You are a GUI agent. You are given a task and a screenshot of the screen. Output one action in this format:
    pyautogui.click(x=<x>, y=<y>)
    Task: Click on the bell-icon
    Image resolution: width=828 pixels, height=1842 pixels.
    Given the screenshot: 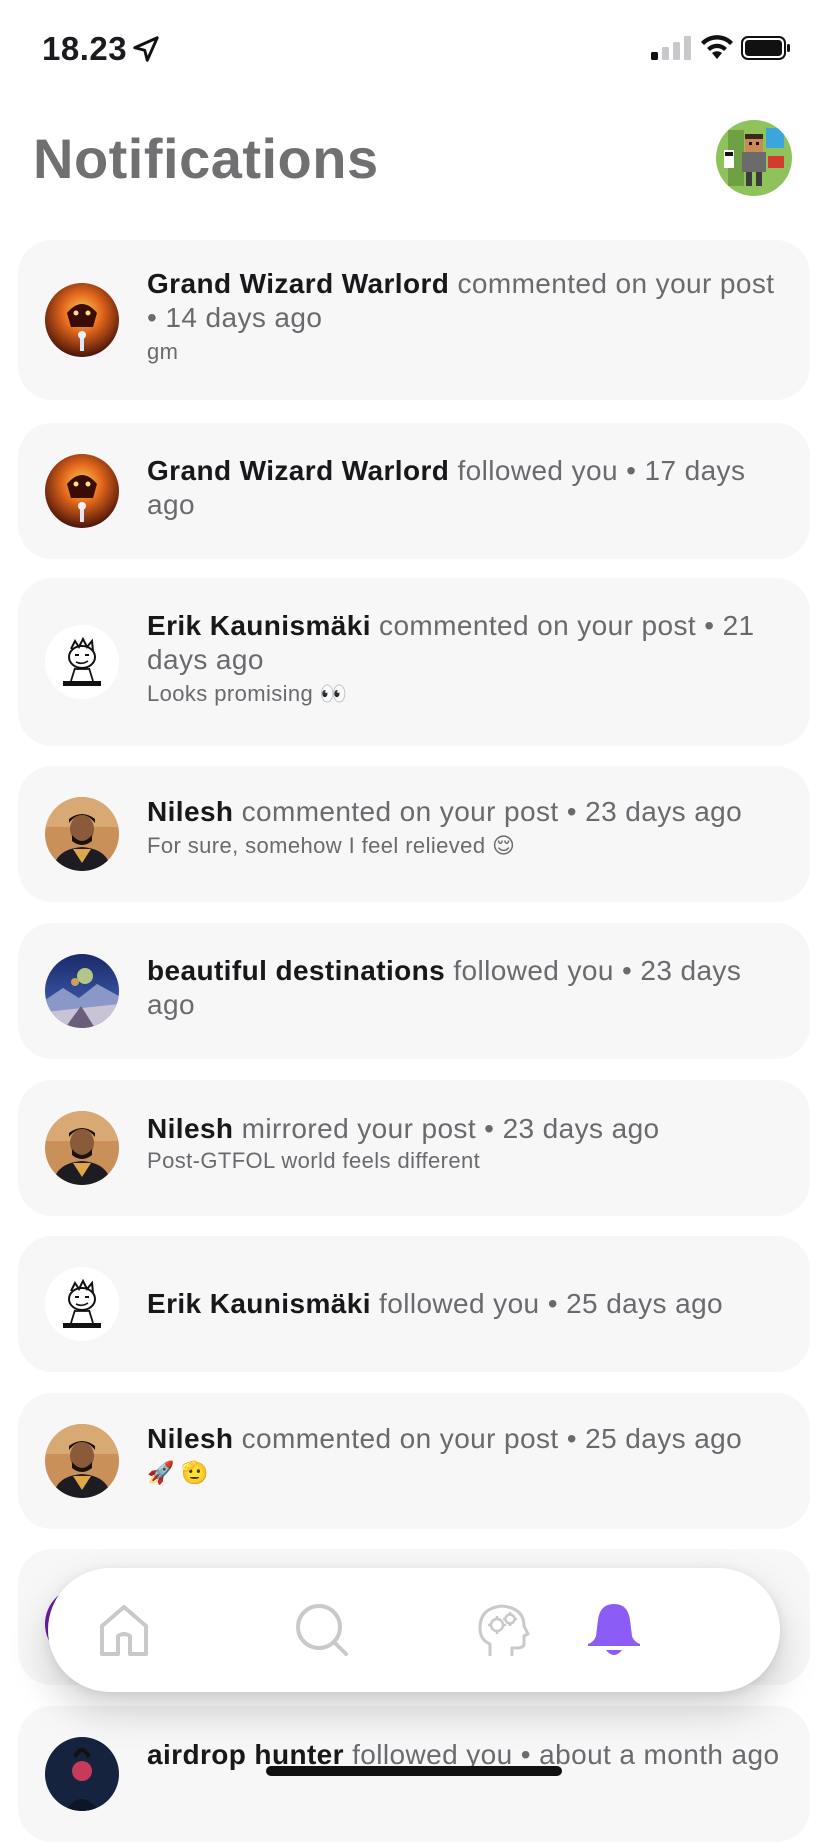 What is the action you would take?
    pyautogui.click(x=614, y=1629)
    